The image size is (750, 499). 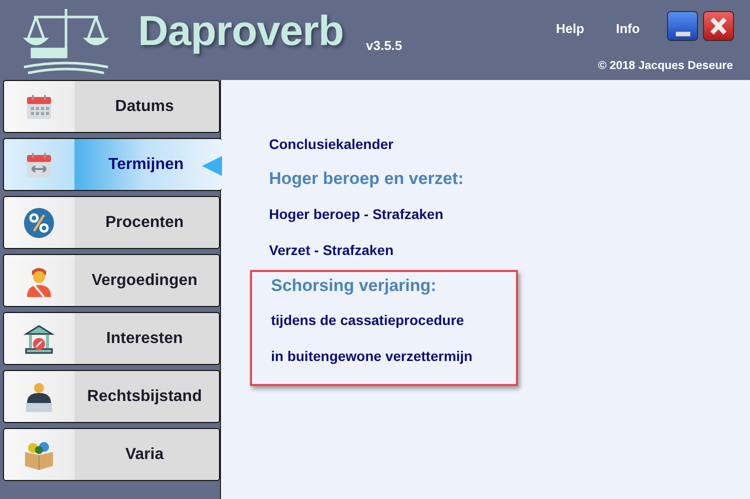 I want to click on copyright-text: © 2018 Jacques Deseure, so click(x=665, y=66).